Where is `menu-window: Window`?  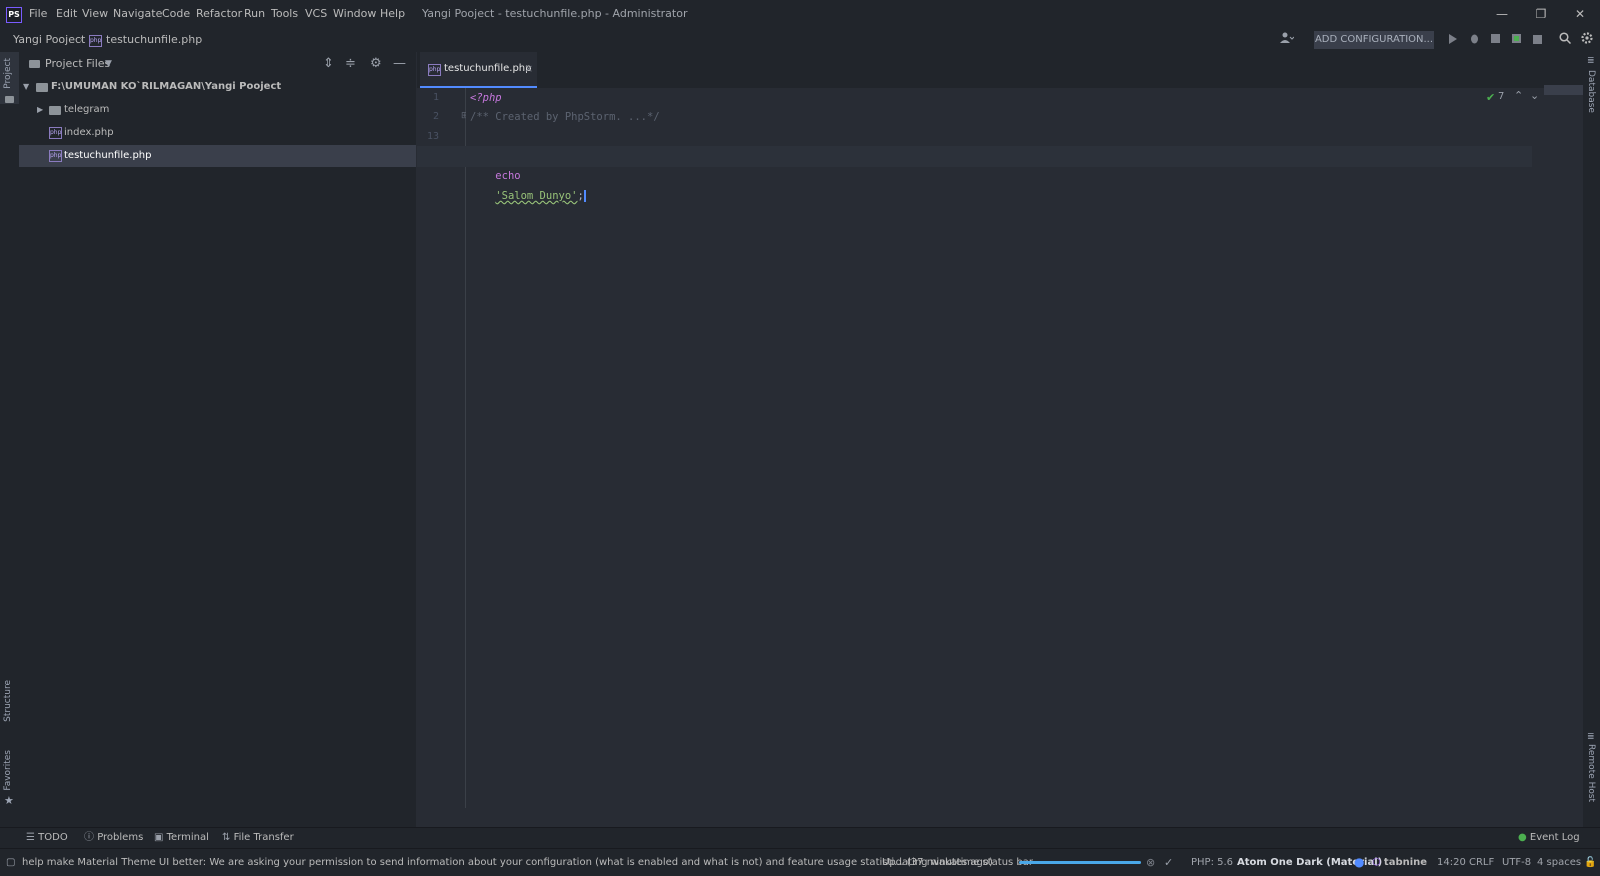 menu-window: Window is located at coordinates (354, 14).